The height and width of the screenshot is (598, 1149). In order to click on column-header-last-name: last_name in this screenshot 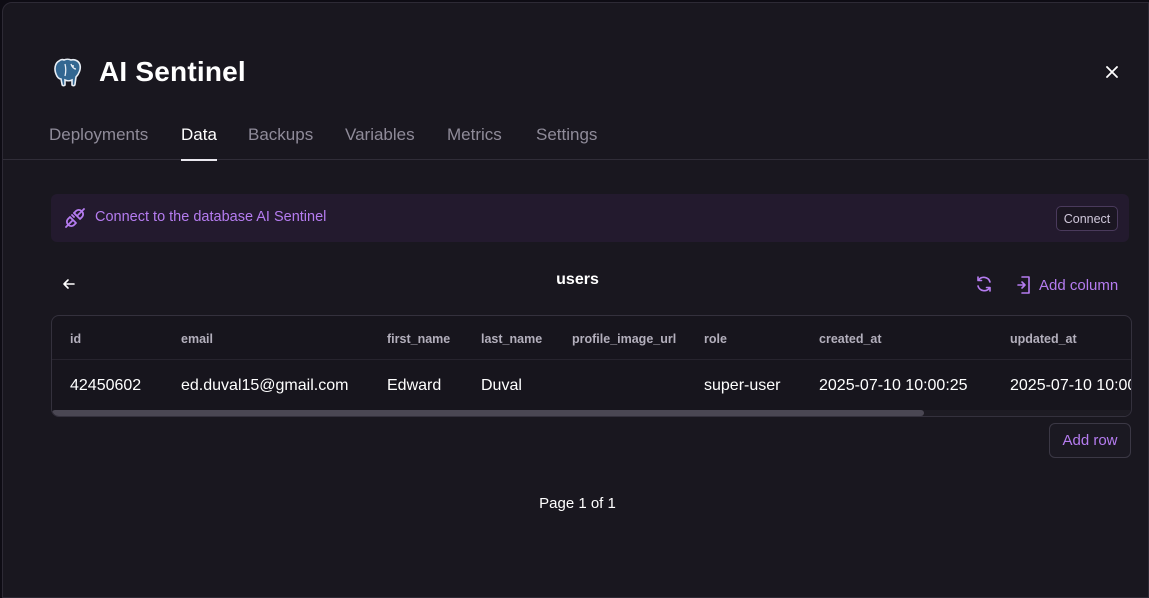, I will do `click(511, 339)`.